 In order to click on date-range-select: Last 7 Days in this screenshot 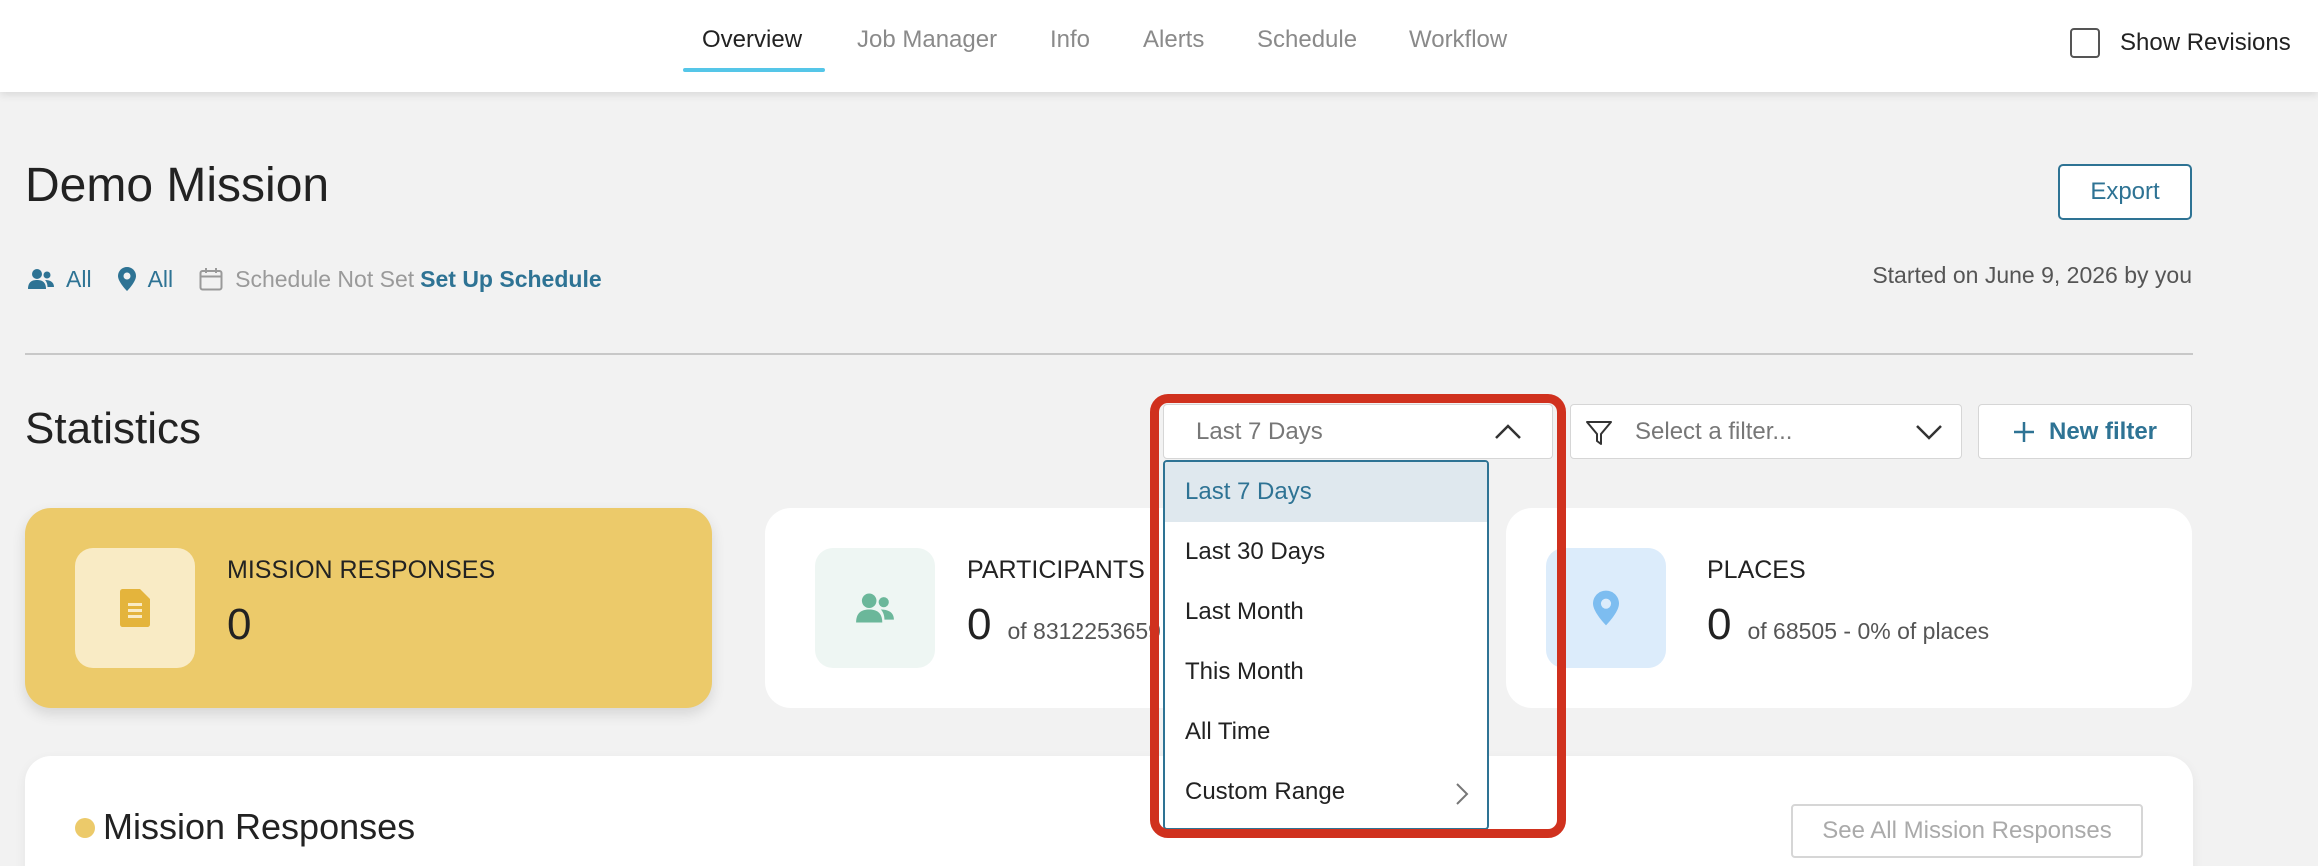, I will do `click(1358, 431)`.